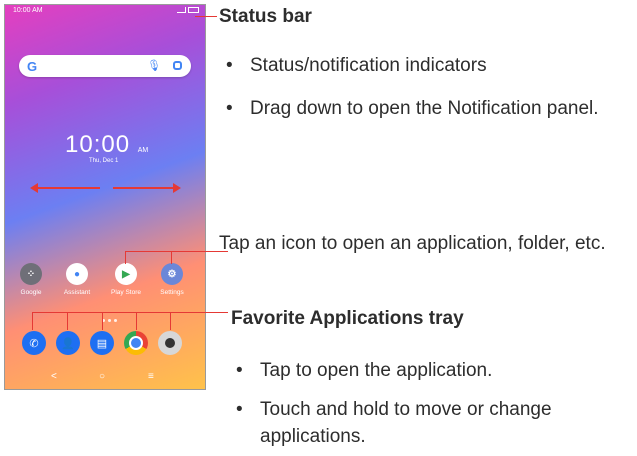 This screenshot has height=456, width=637. I want to click on page-indicator, so click(109, 320).